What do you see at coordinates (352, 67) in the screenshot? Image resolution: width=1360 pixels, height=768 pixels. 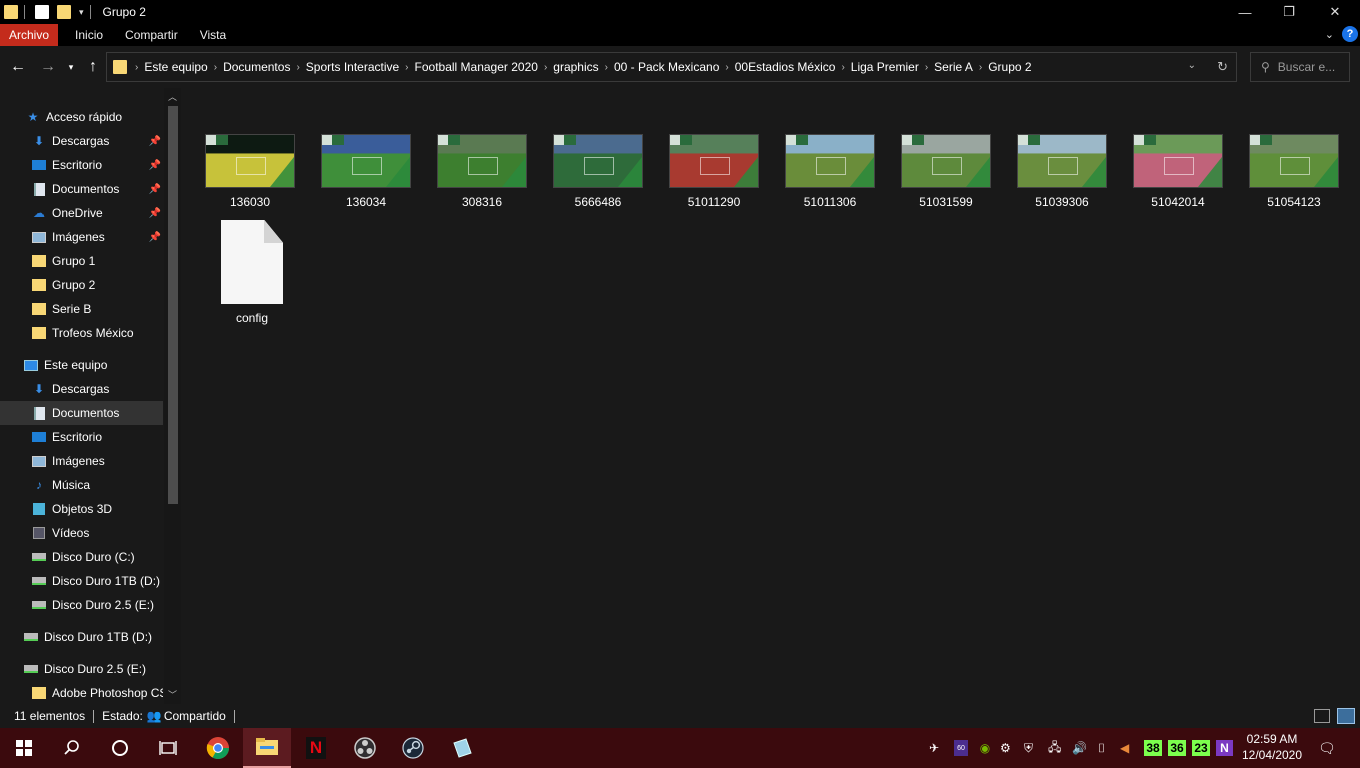 I see `breadcrumb-item: Sports Interactive` at bounding box center [352, 67].